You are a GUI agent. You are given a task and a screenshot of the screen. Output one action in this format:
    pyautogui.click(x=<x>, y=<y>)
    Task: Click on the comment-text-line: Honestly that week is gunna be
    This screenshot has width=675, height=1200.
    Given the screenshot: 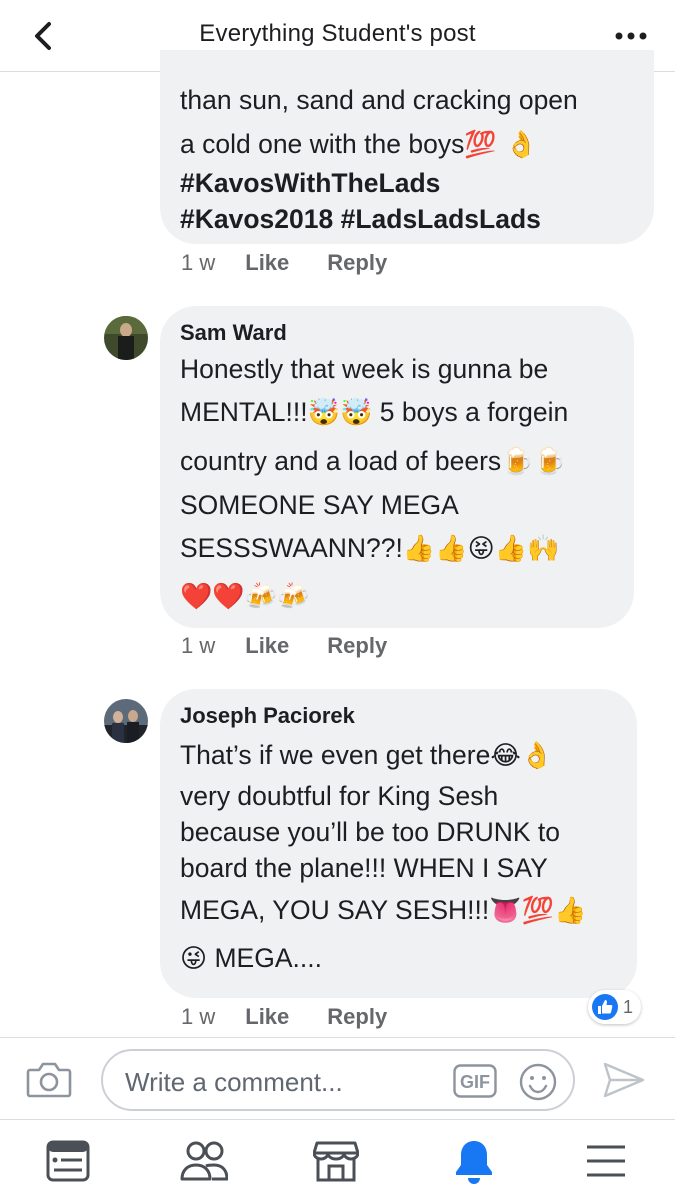 What is the action you would take?
    pyautogui.click(x=364, y=369)
    